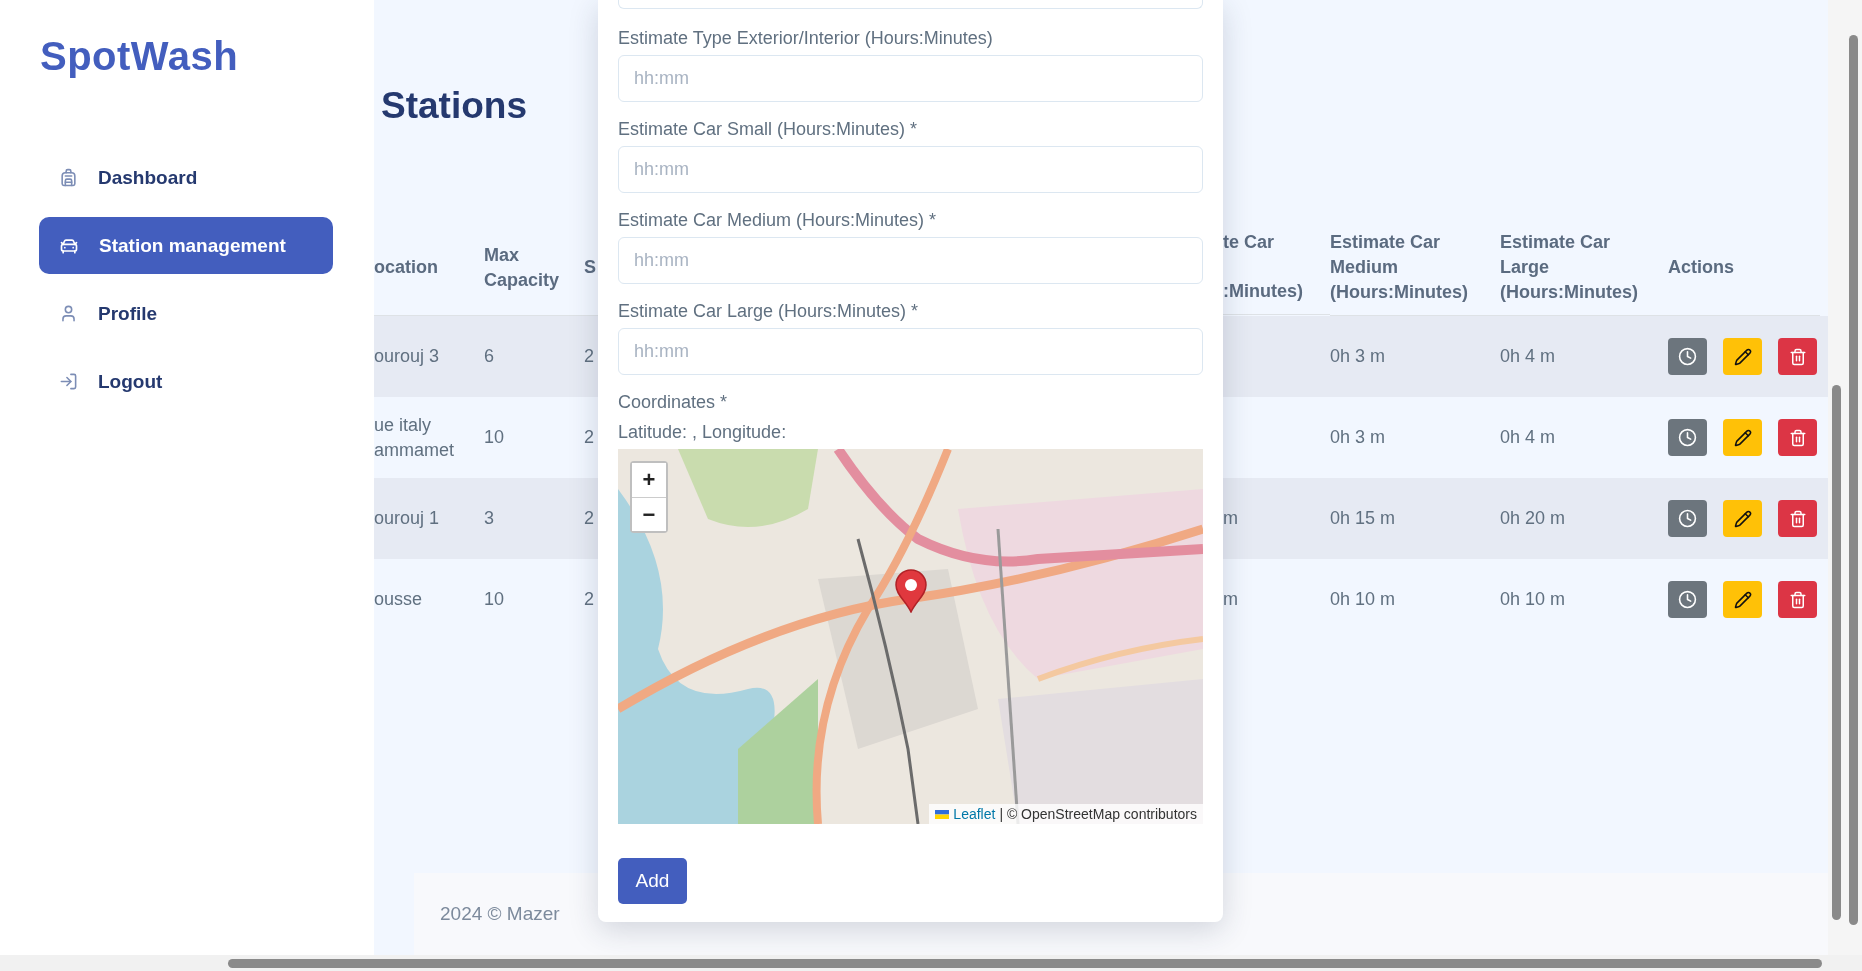 This screenshot has height=971, width=1862. What do you see at coordinates (911, 591) in the screenshot?
I see `map-marker-icon` at bounding box center [911, 591].